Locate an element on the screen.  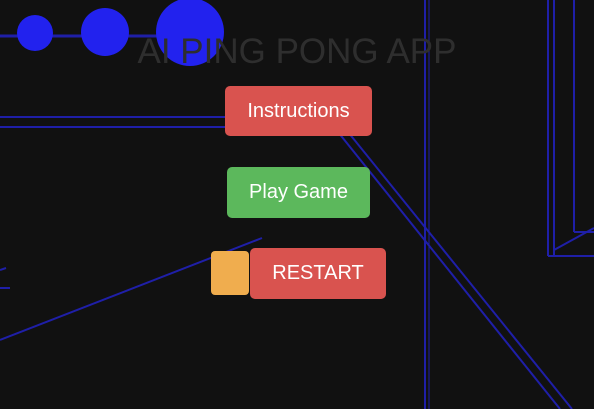
color-swatch is located at coordinates (230, 273).